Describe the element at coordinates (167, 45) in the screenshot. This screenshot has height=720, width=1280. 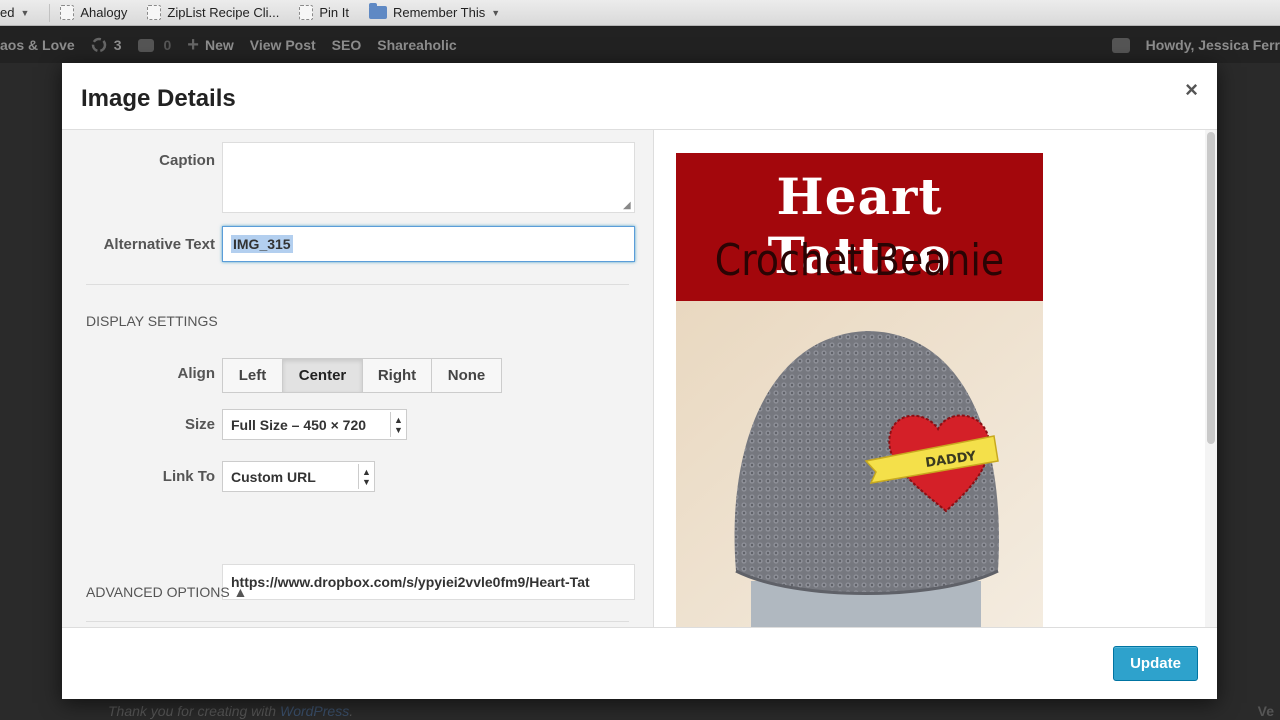
I see `comments-count: 0` at that location.